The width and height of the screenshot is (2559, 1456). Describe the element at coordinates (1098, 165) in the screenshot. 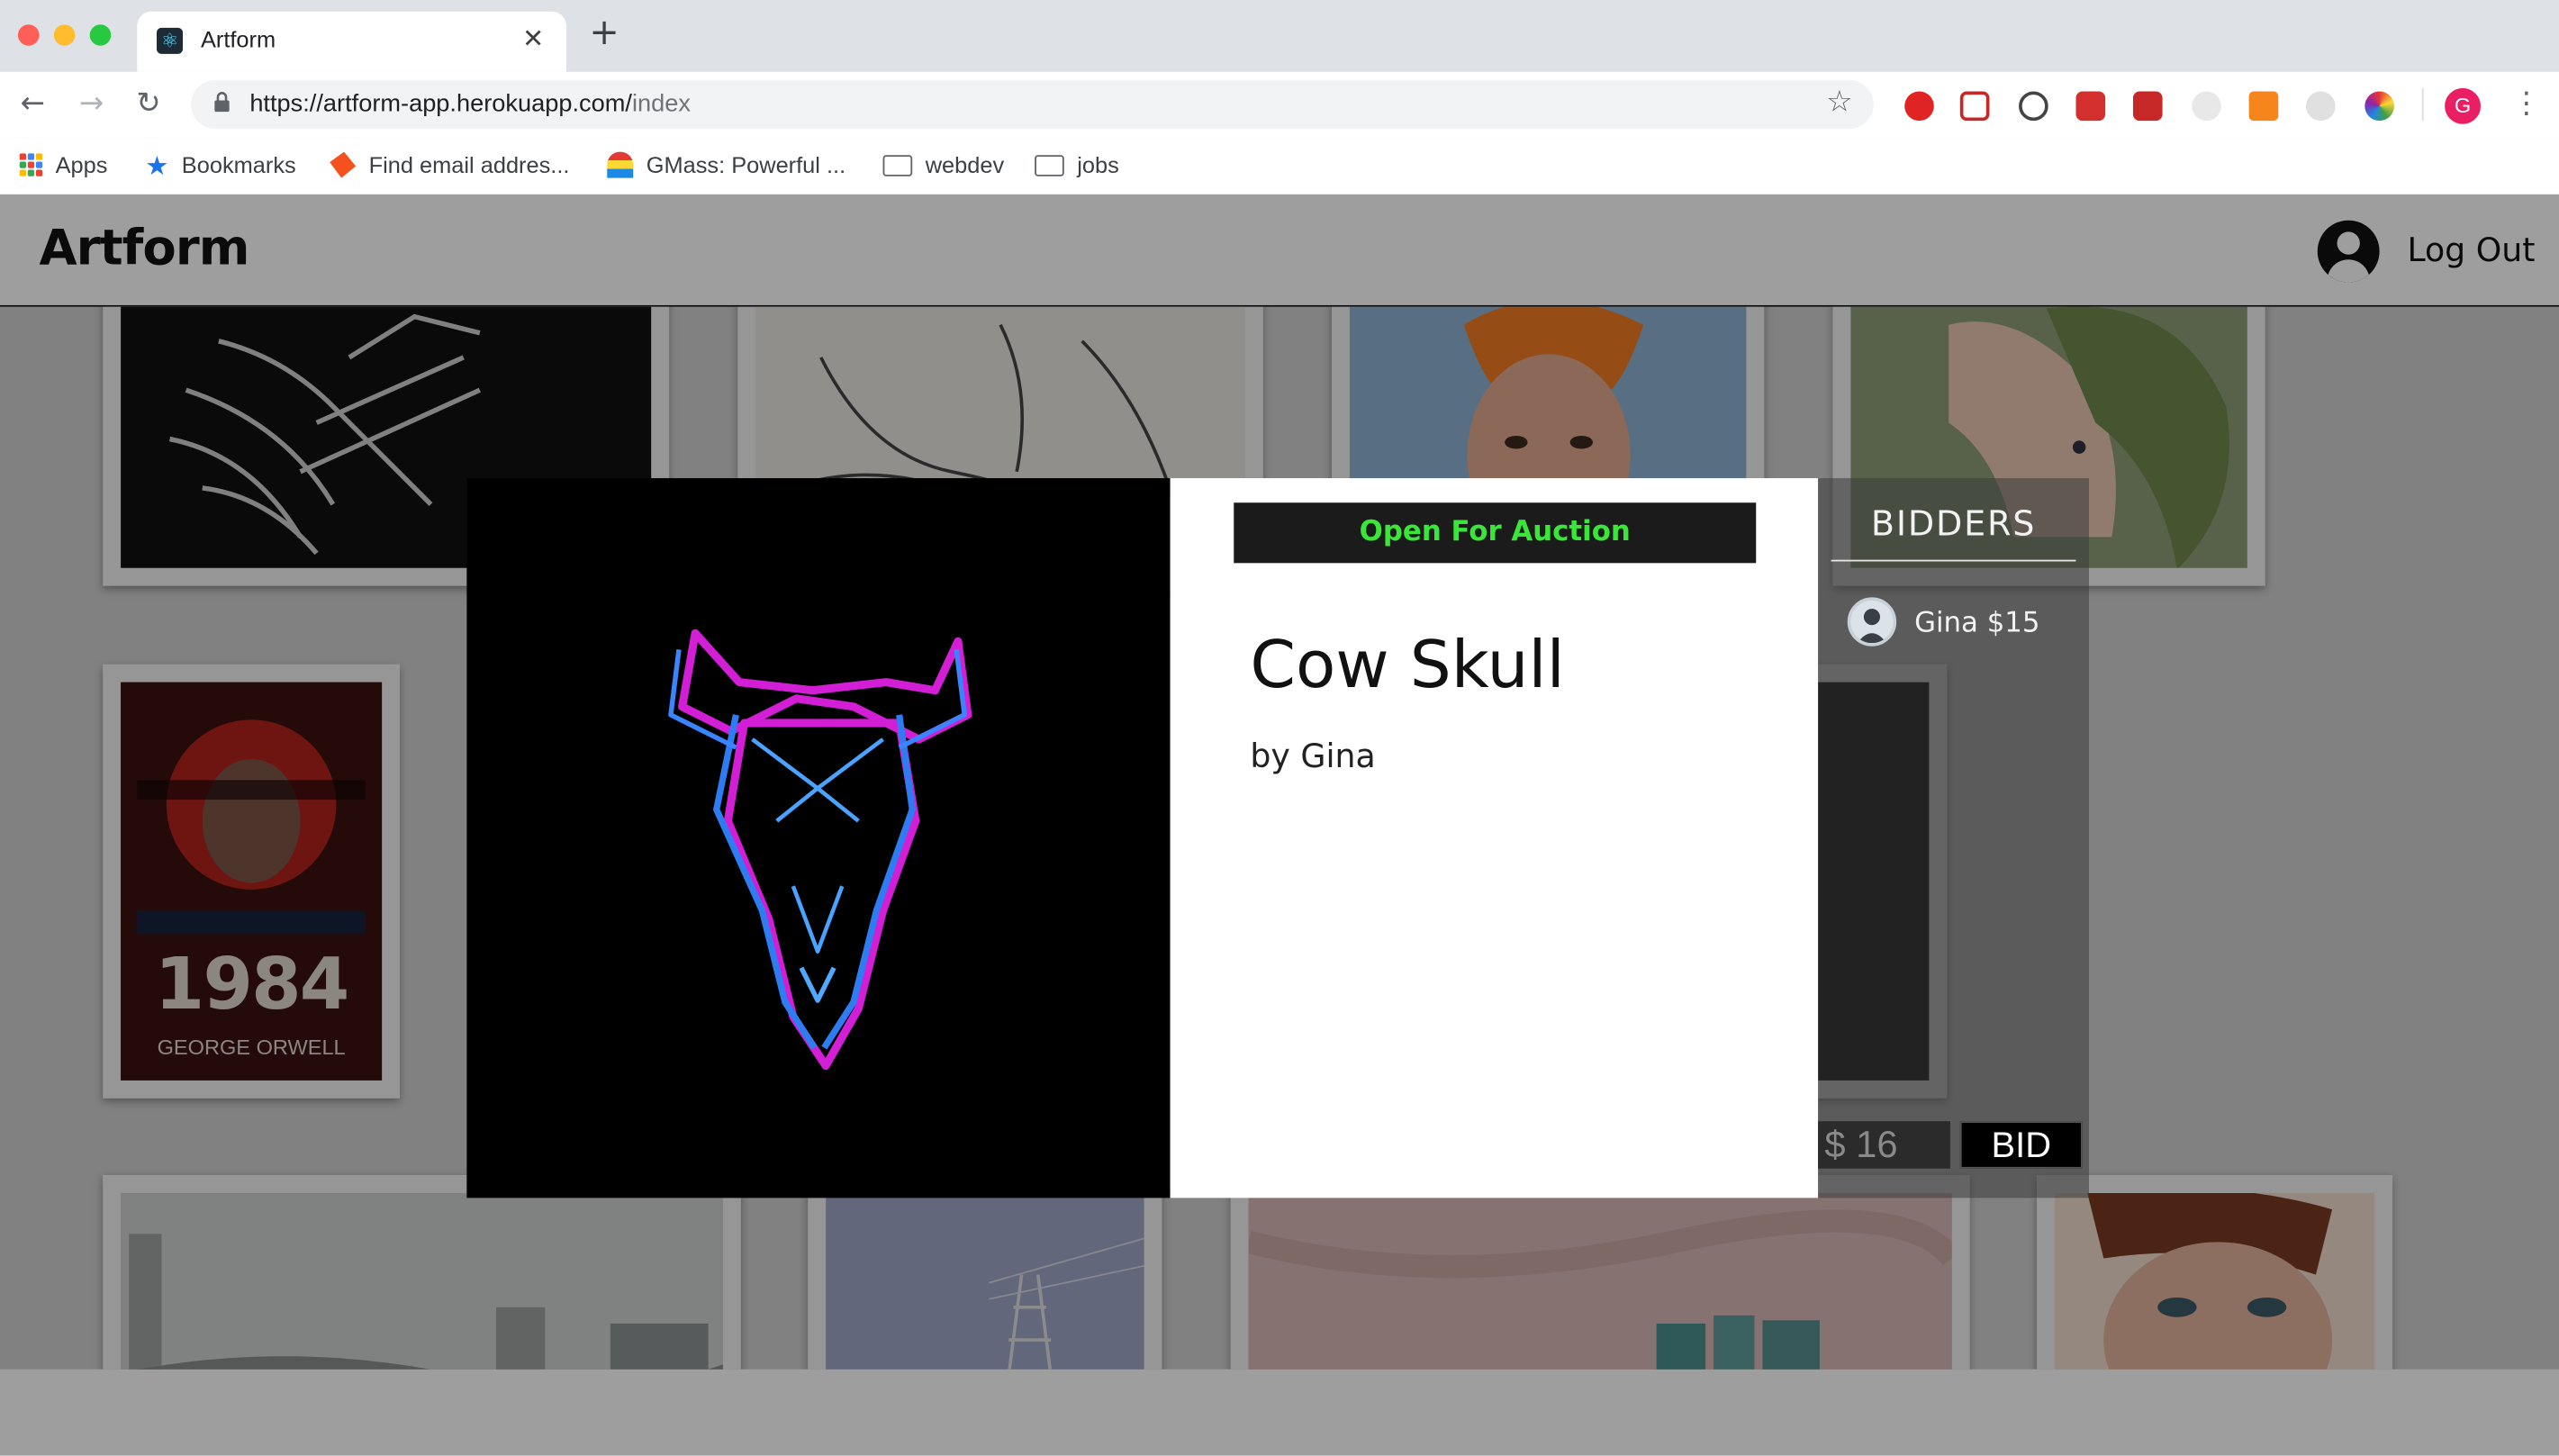

I see `bookmark-label: jobs` at that location.